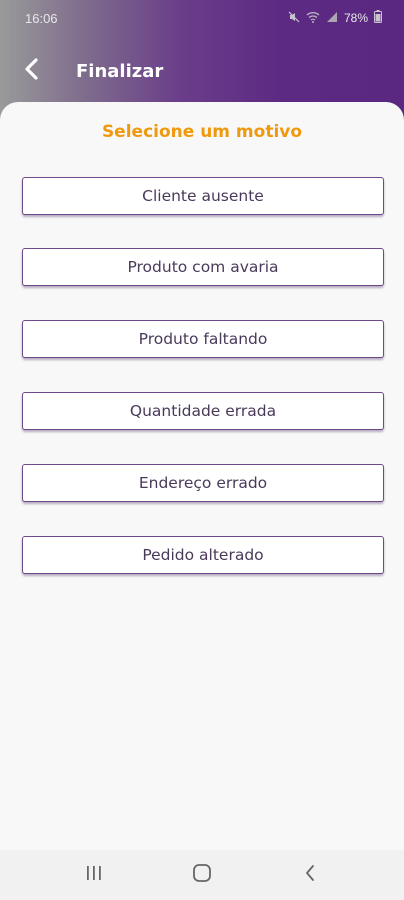 Image resolution: width=404 pixels, height=900 pixels. What do you see at coordinates (313, 18) in the screenshot?
I see `wifi-icon` at bounding box center [313, 18].